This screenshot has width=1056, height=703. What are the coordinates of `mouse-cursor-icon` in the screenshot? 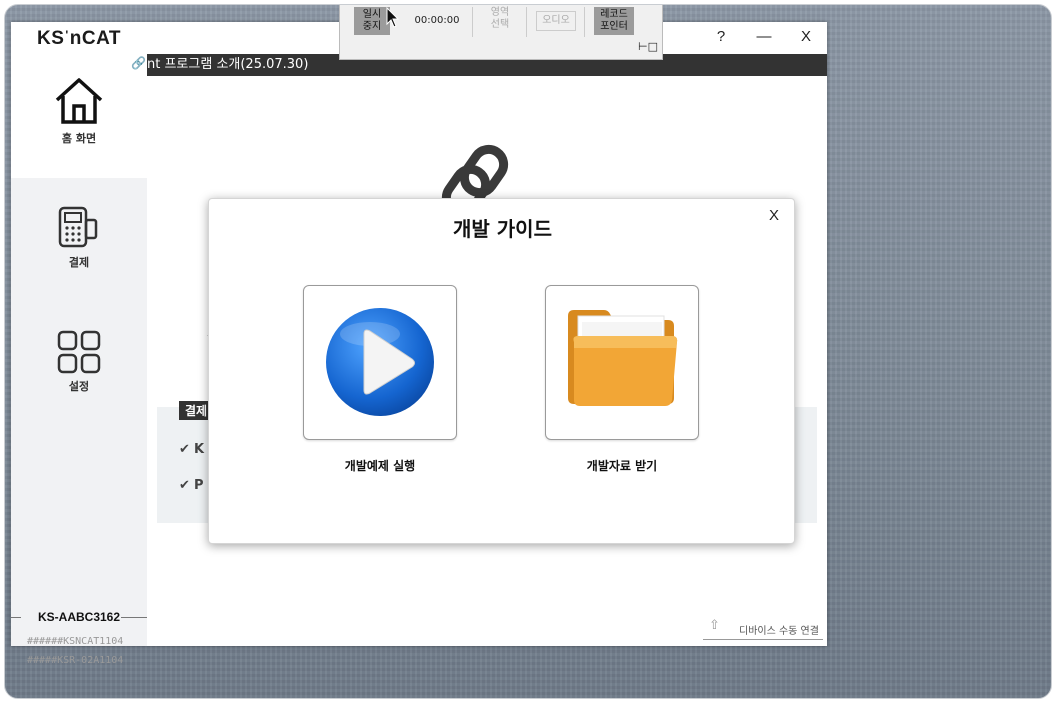 It's located at (393, 17).